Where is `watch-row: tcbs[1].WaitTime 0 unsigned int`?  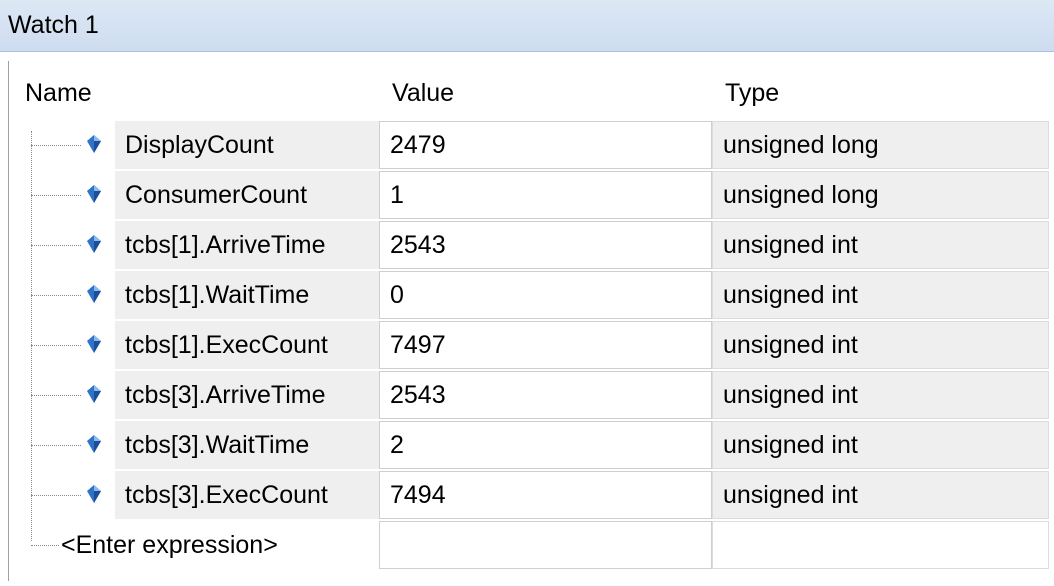
watch-row: tcbs[1].WaitTime 0 unsigned int is located at coordinates (529, 296).